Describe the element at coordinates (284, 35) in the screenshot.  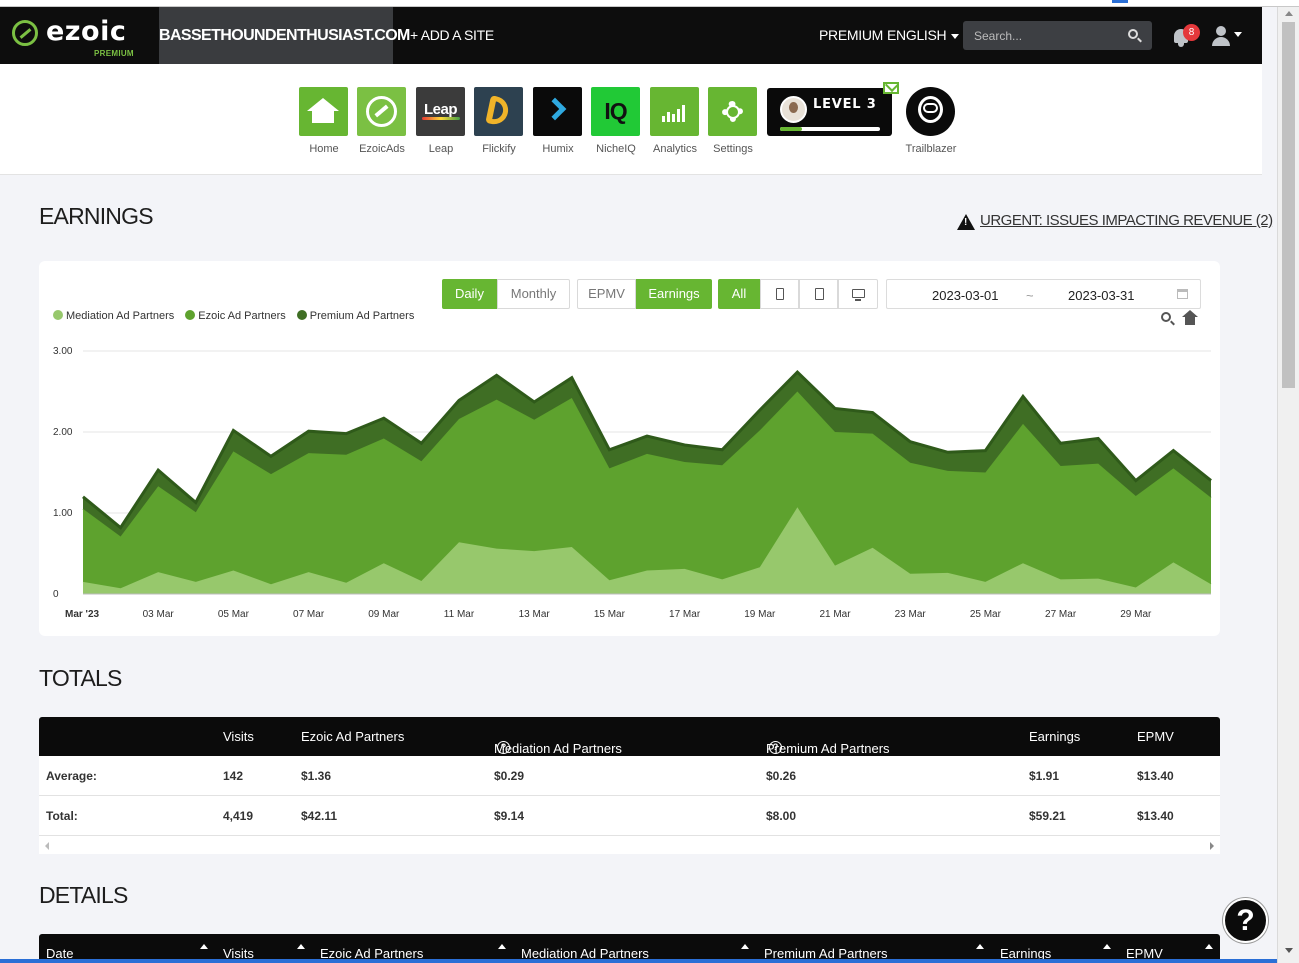
I see `site-selector: BASSETHOUNDENTHUSIAST.COM` at that location.